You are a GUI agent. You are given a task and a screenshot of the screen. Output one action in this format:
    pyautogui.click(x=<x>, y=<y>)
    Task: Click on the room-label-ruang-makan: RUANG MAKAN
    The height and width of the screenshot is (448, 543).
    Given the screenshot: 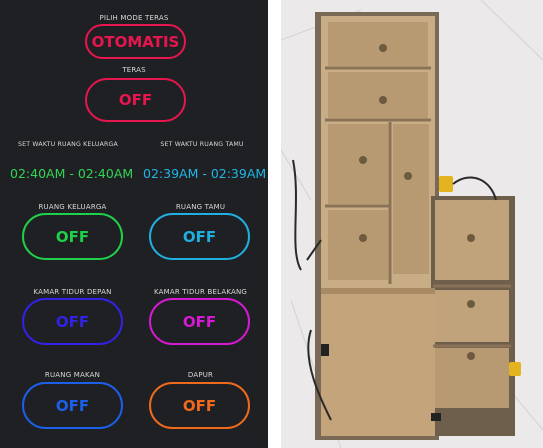 What is the action you would take?
    pyautogui.click(x=72, y=375)
    